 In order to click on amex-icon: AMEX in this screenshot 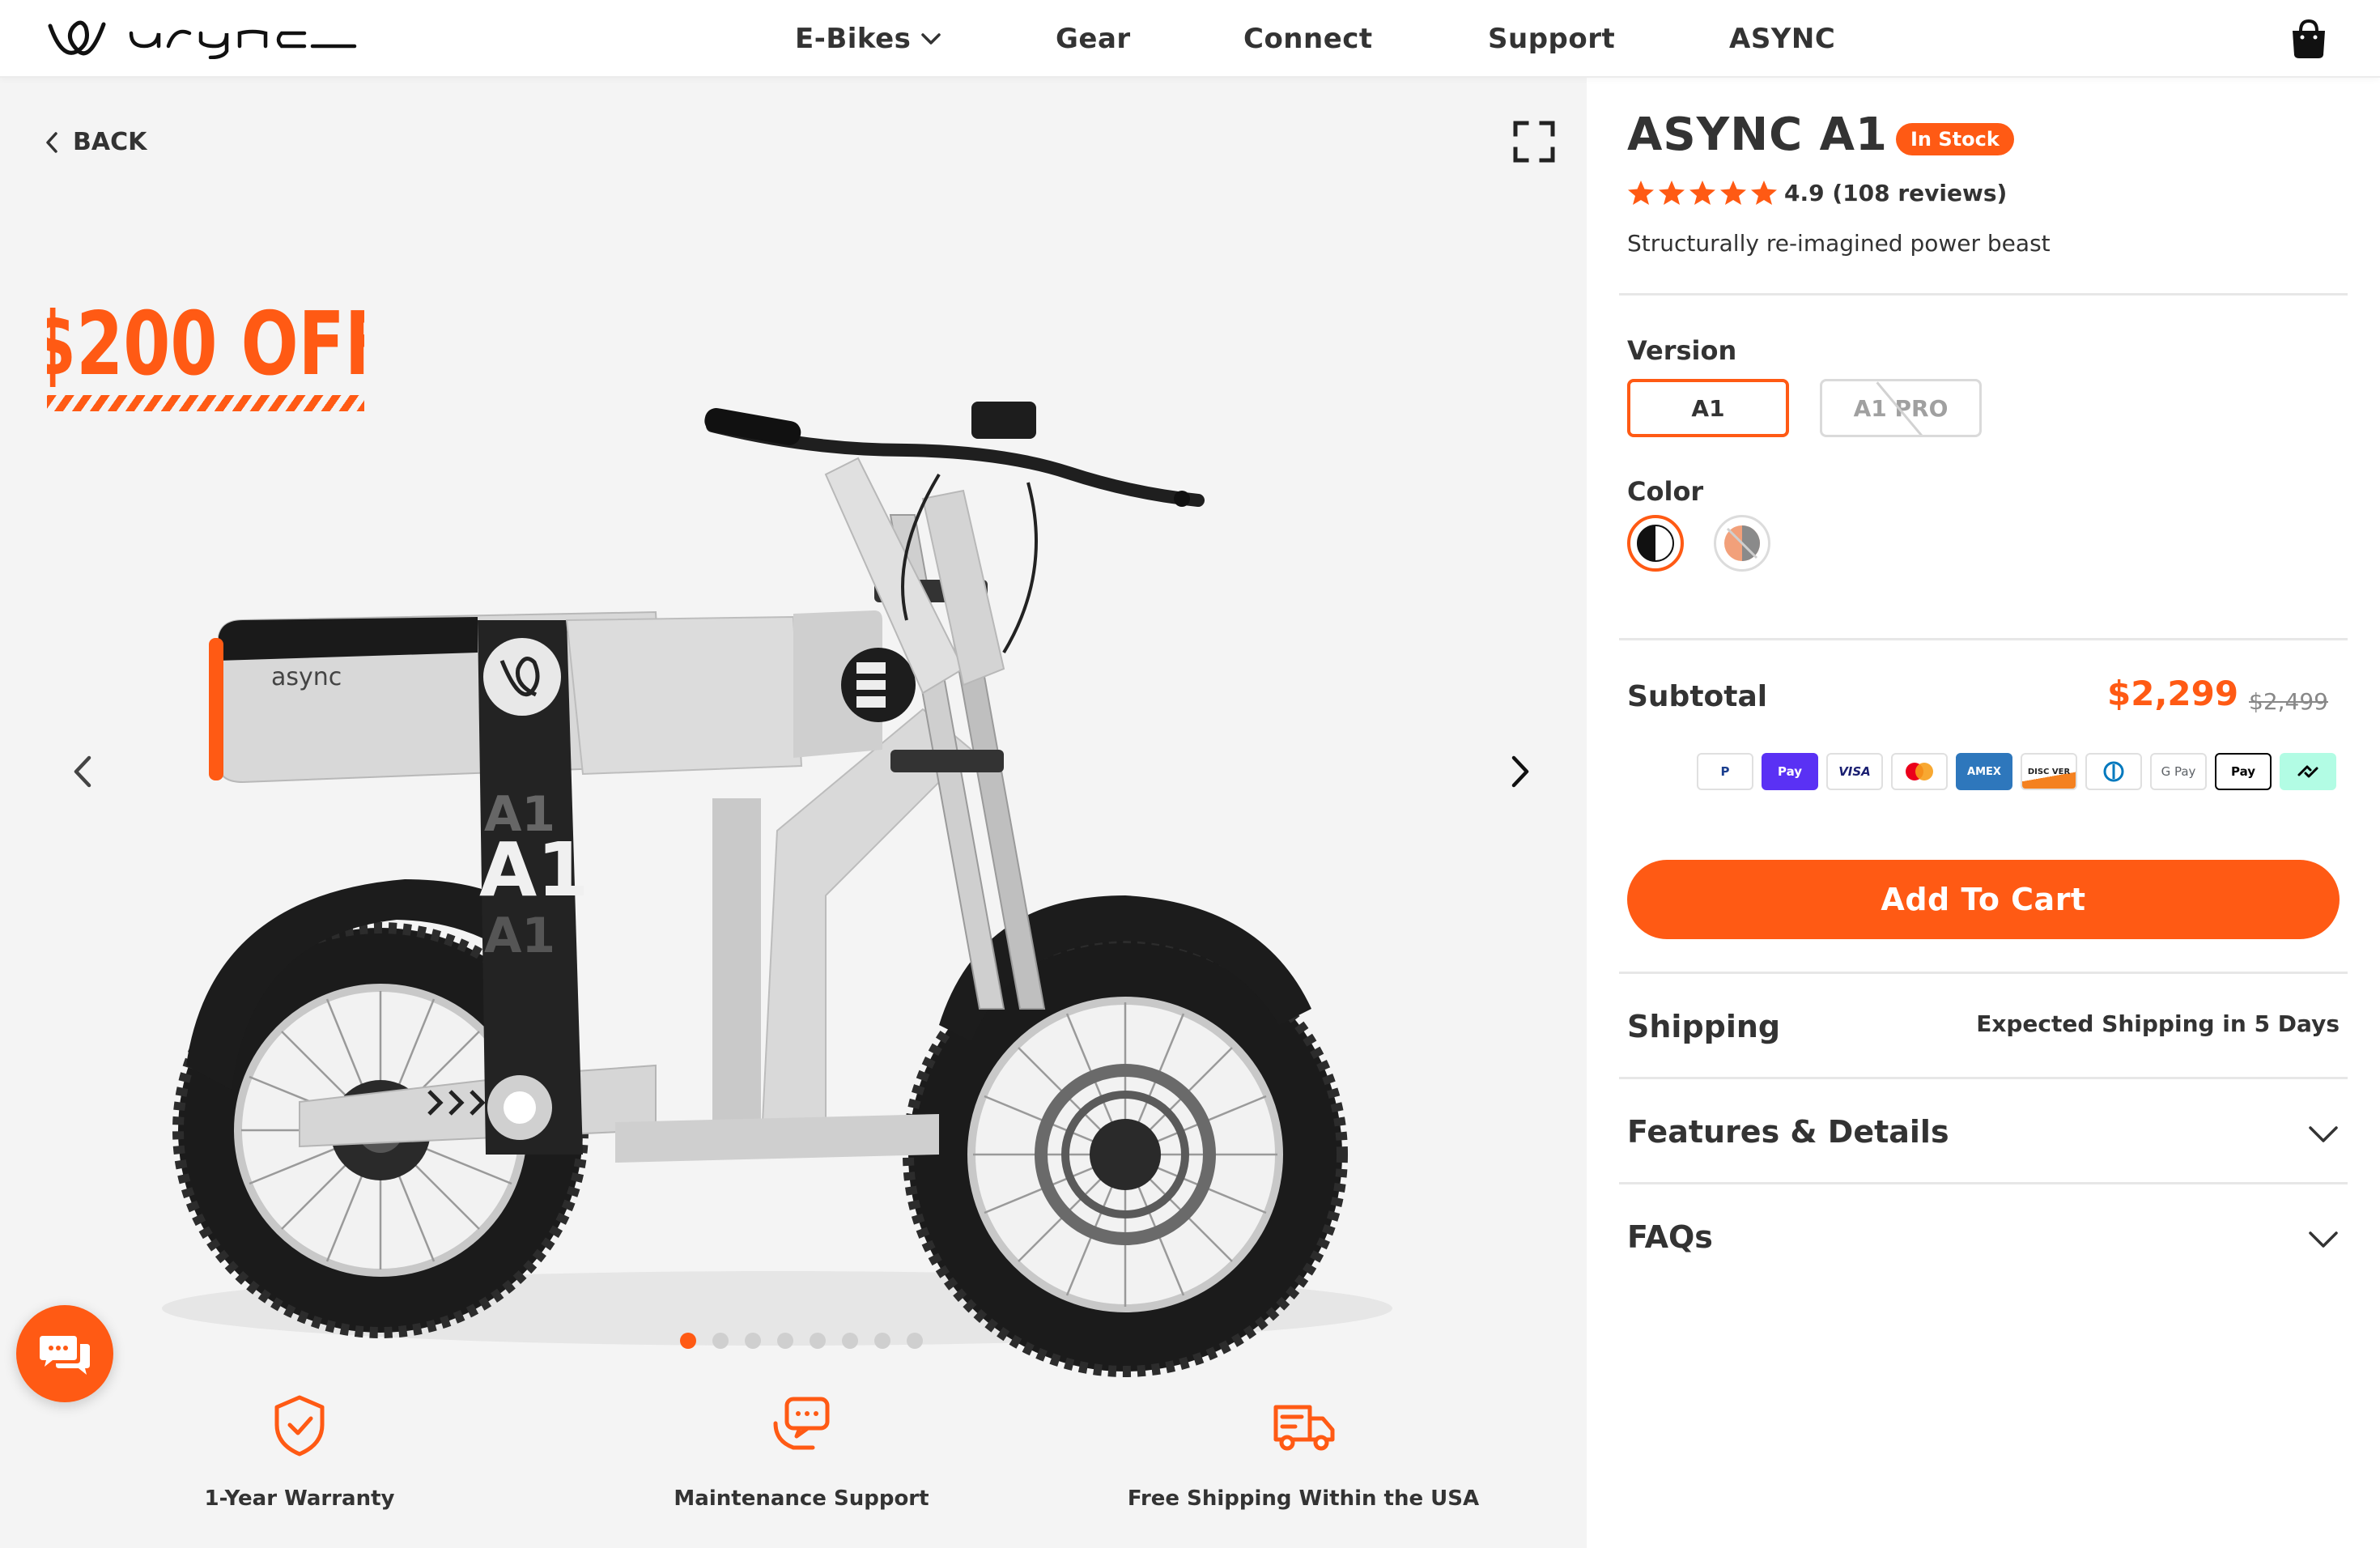, I will do `click(1984, 771)`.